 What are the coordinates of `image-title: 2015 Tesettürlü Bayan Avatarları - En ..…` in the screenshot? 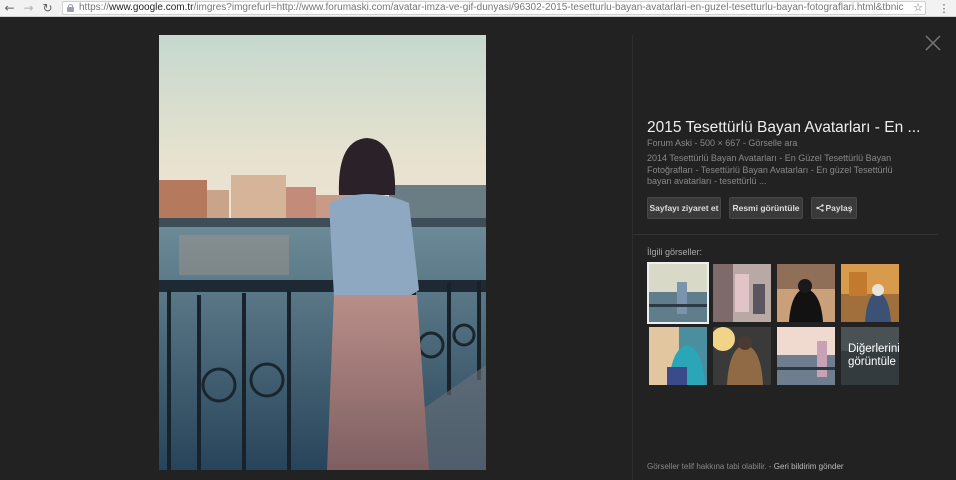 It's located at (792, 128).